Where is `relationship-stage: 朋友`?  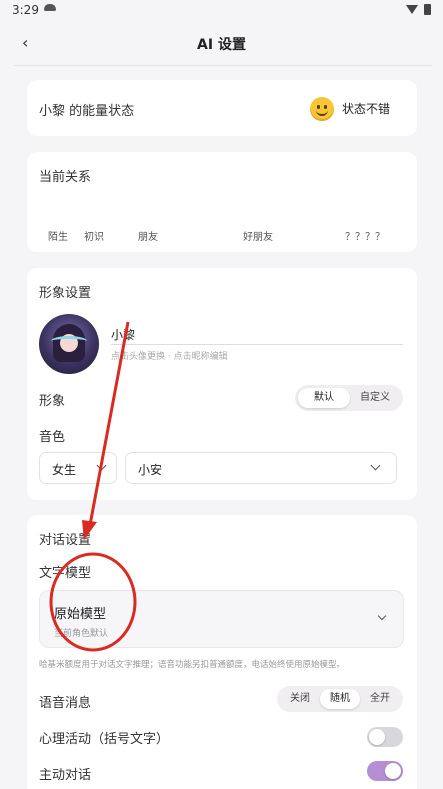
relationship-stage: 朋友 is located at coordinates (148, 237).